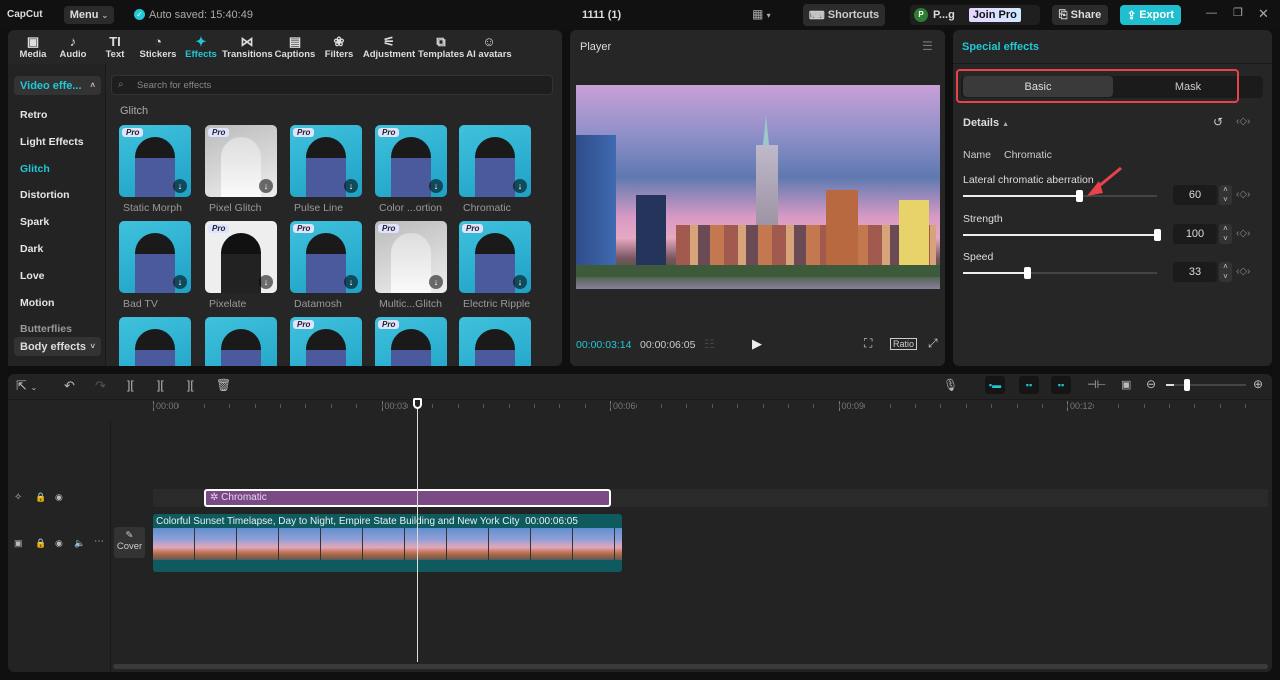 Image resolution: width=1280 pixels, height=680 pixels. Describe the element at coordinates (761, 14) in the screenshot. I see `layout-icon: ▦ ▾` at that location.